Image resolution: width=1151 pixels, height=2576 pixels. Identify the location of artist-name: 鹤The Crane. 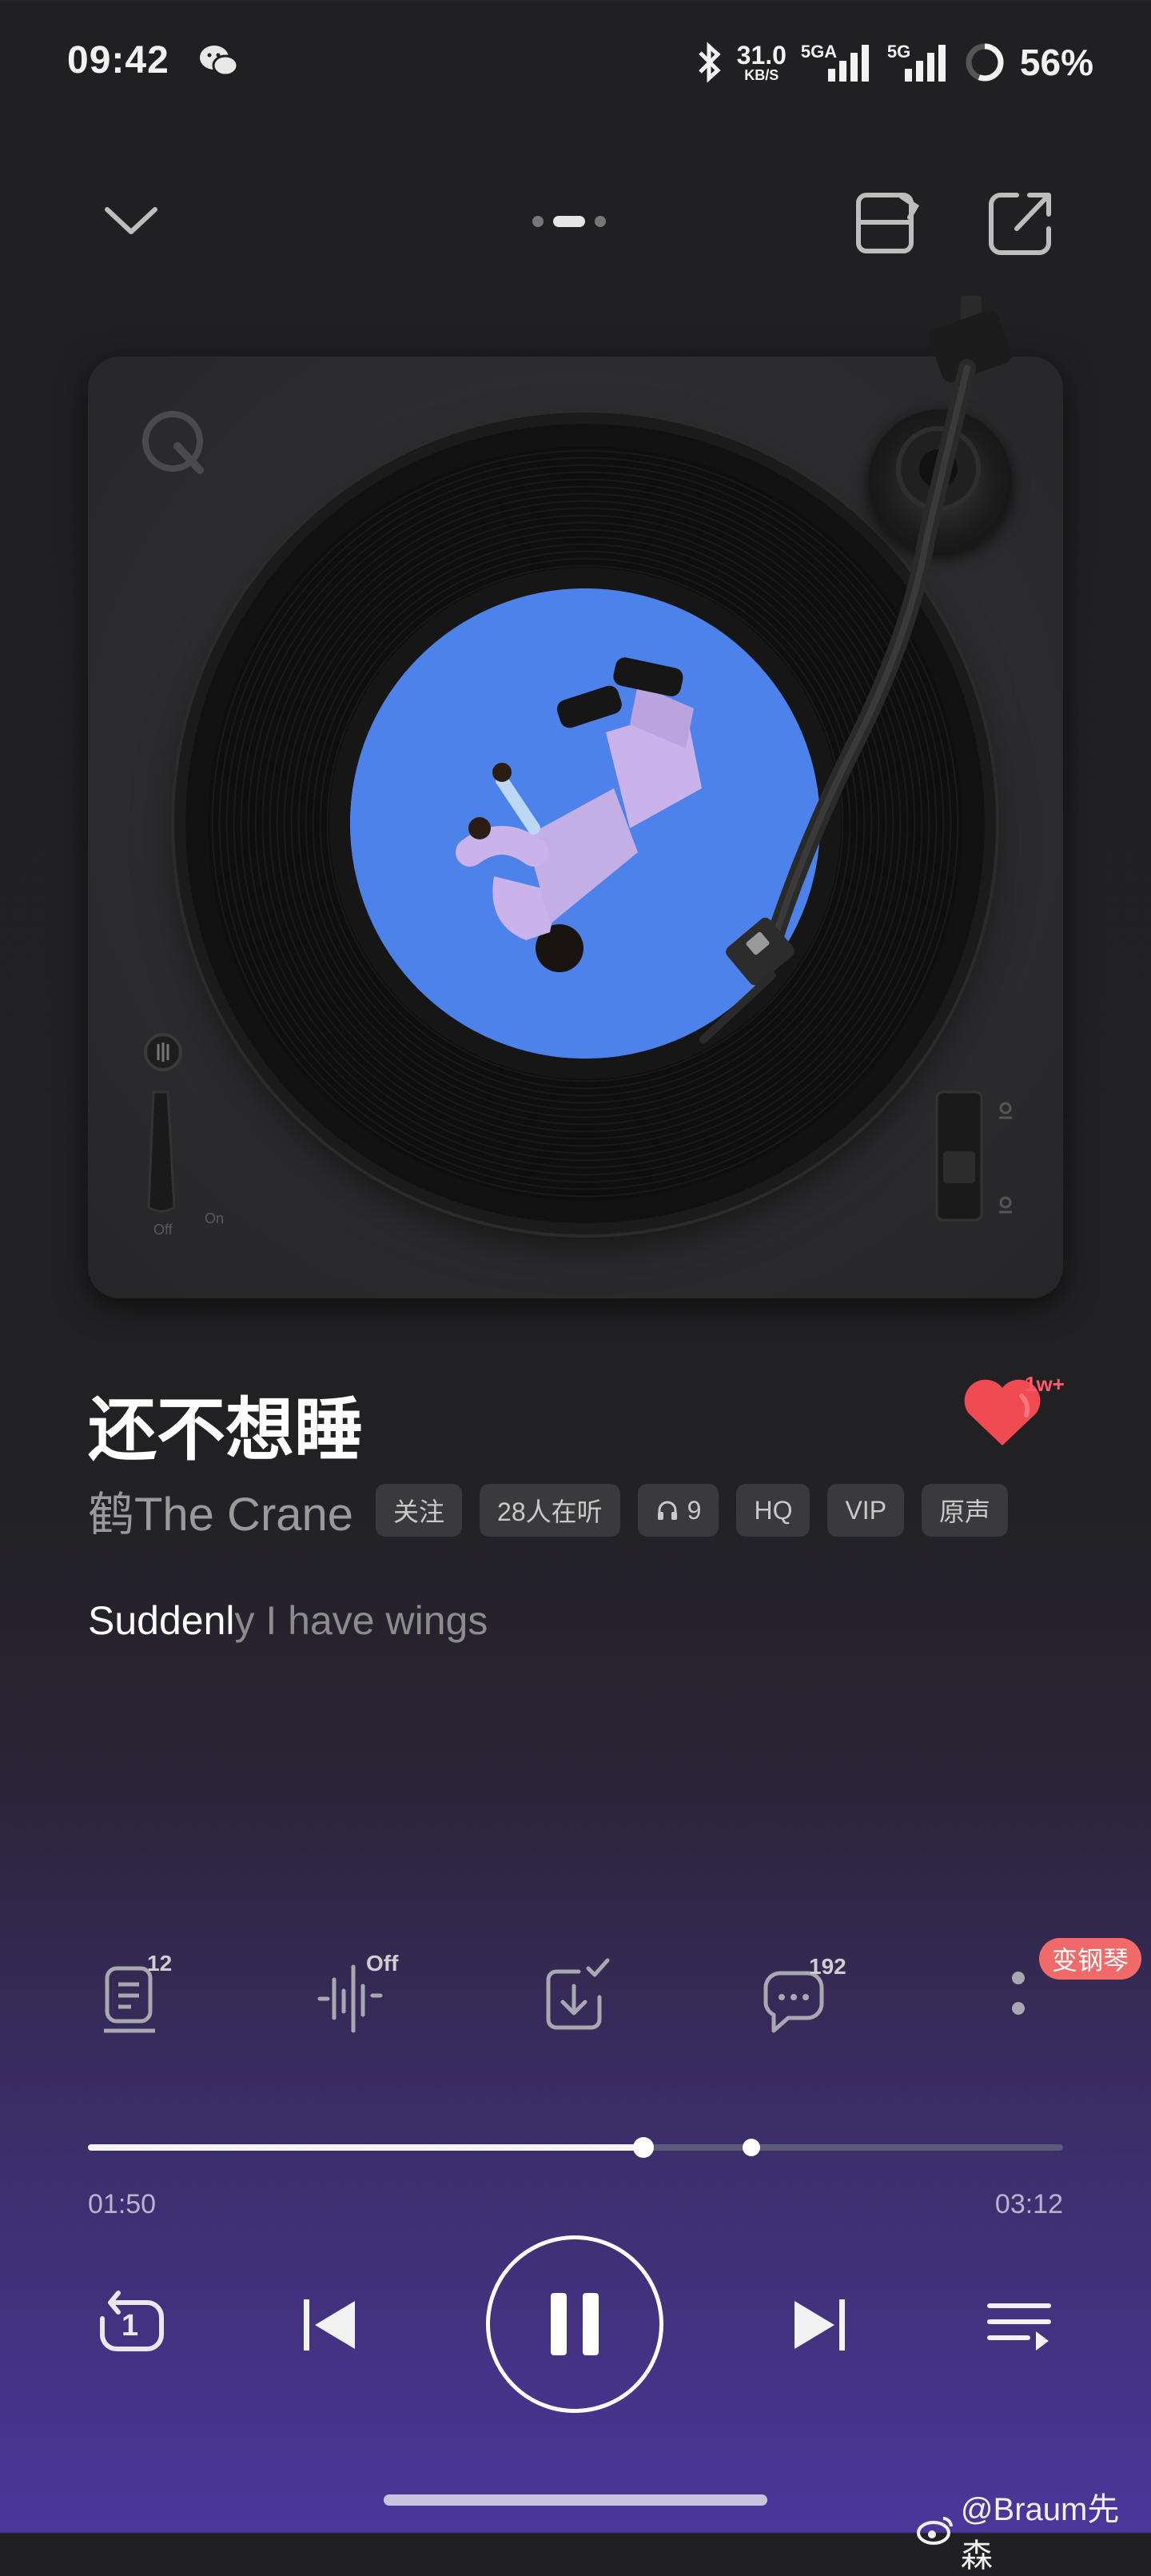
(220, 1510).